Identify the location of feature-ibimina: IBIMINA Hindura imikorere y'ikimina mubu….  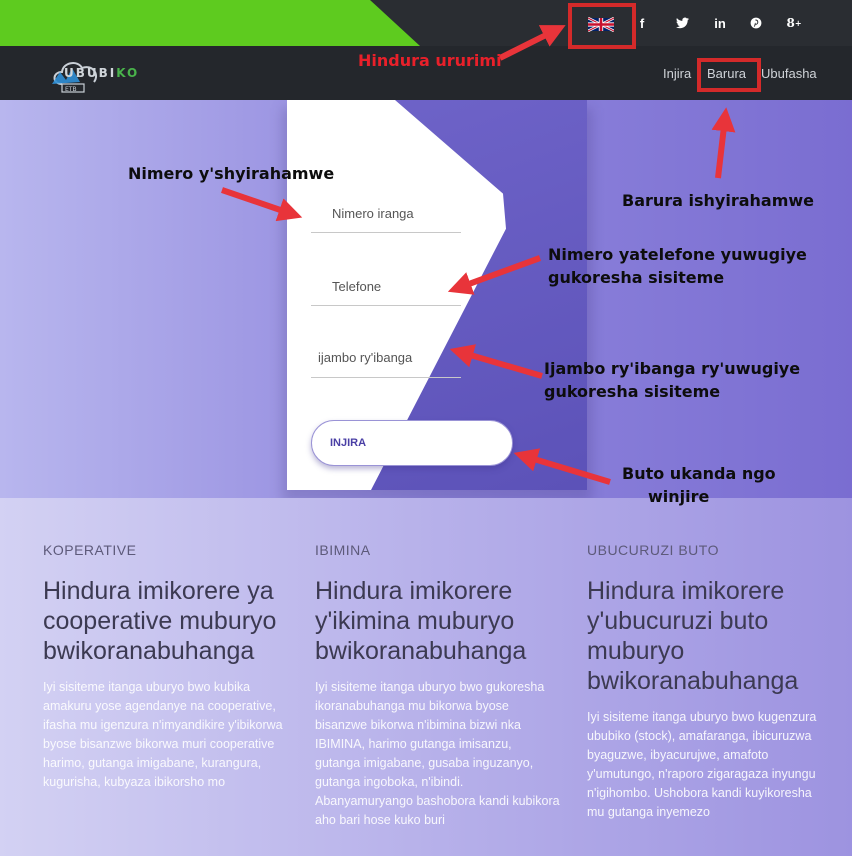
(437, 686).